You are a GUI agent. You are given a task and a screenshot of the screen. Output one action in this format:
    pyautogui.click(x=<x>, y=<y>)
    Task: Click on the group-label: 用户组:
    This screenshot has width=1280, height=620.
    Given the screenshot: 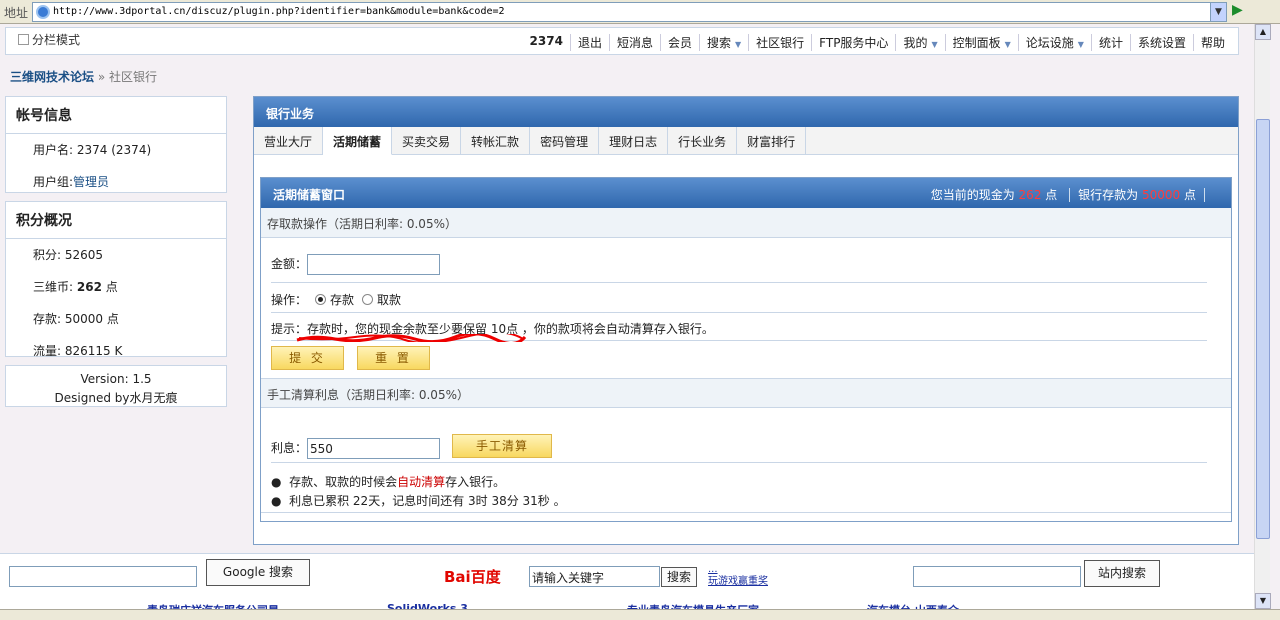 What is the action you would take?
    pyautogui.click(x=53, y=182)
    